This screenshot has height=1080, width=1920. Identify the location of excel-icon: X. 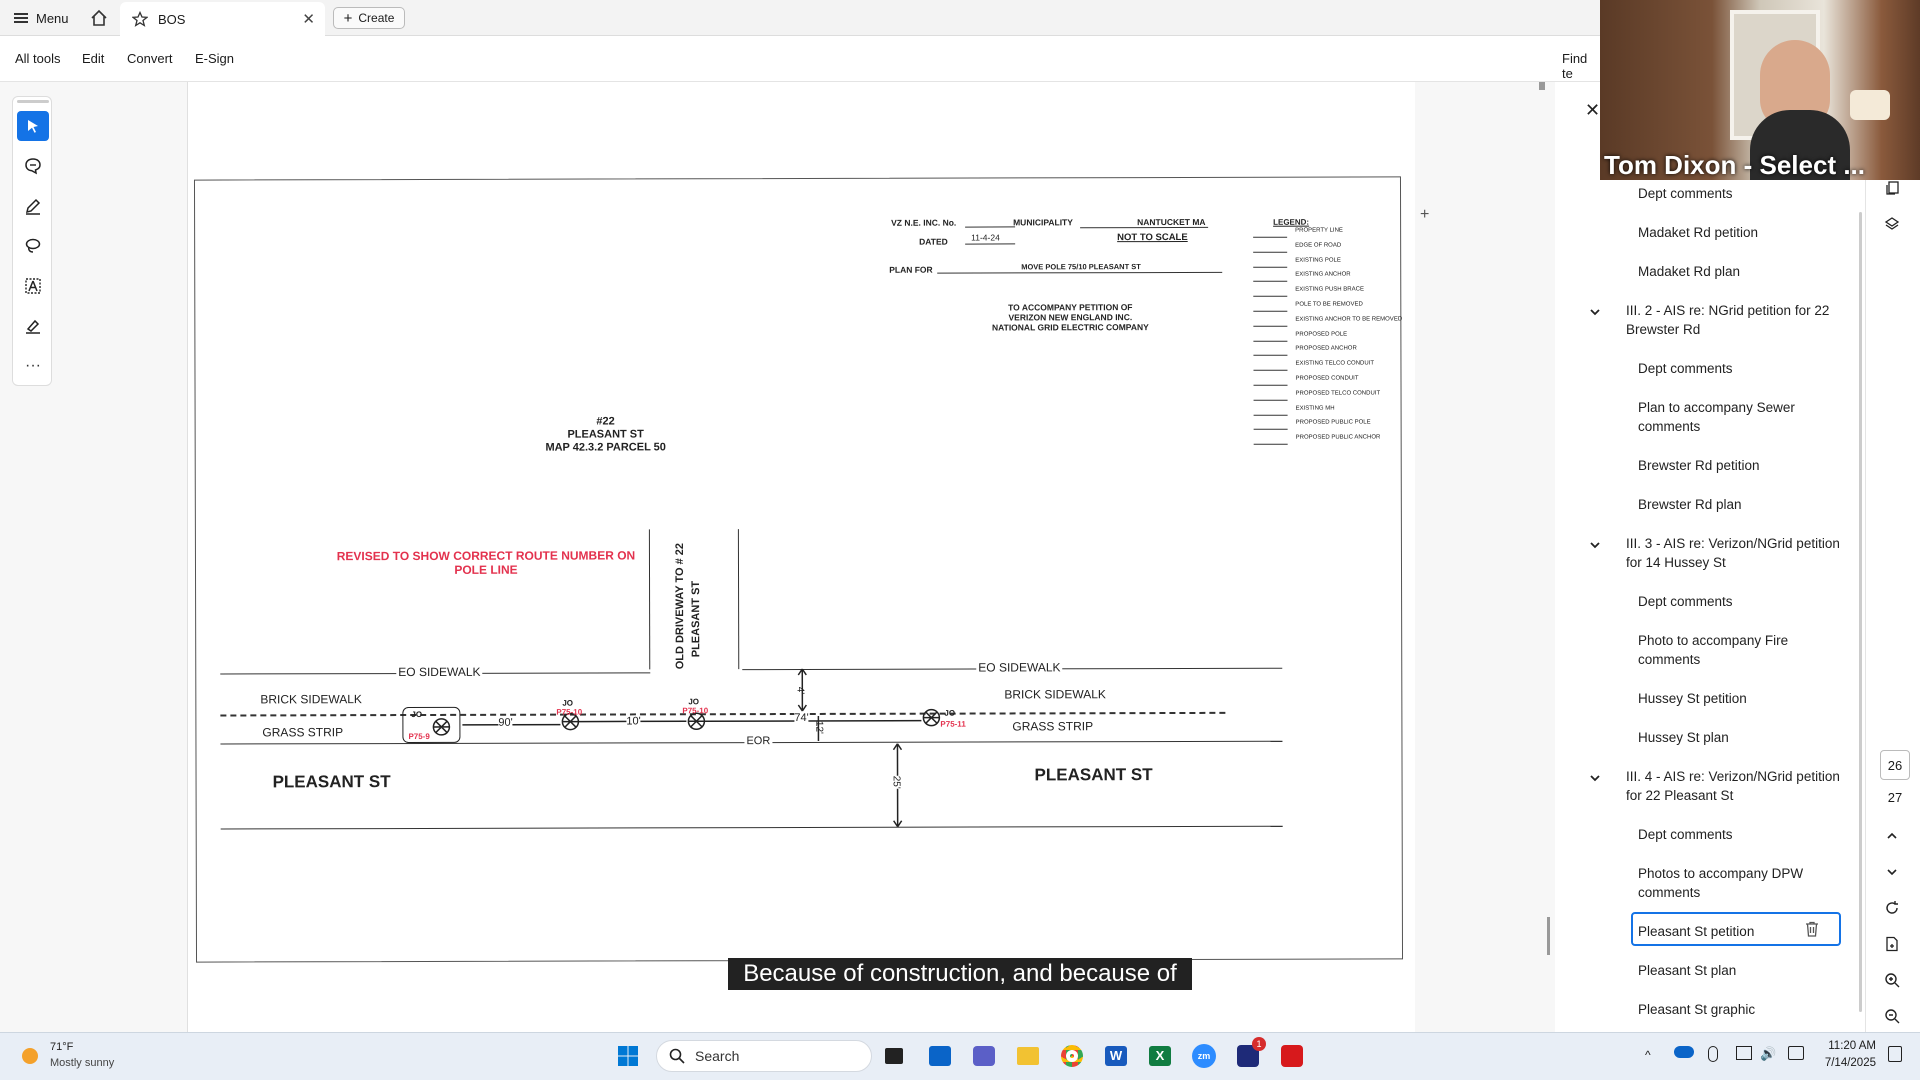
(1160, 1056).